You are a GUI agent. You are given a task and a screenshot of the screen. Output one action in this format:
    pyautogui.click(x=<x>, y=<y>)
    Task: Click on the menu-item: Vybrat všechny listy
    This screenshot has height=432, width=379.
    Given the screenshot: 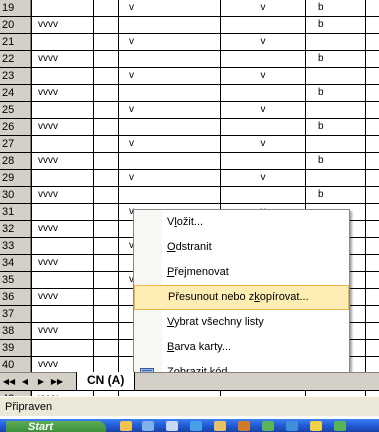 What is the action you would take?
    pyautogui.click(x=241, y=322)
    